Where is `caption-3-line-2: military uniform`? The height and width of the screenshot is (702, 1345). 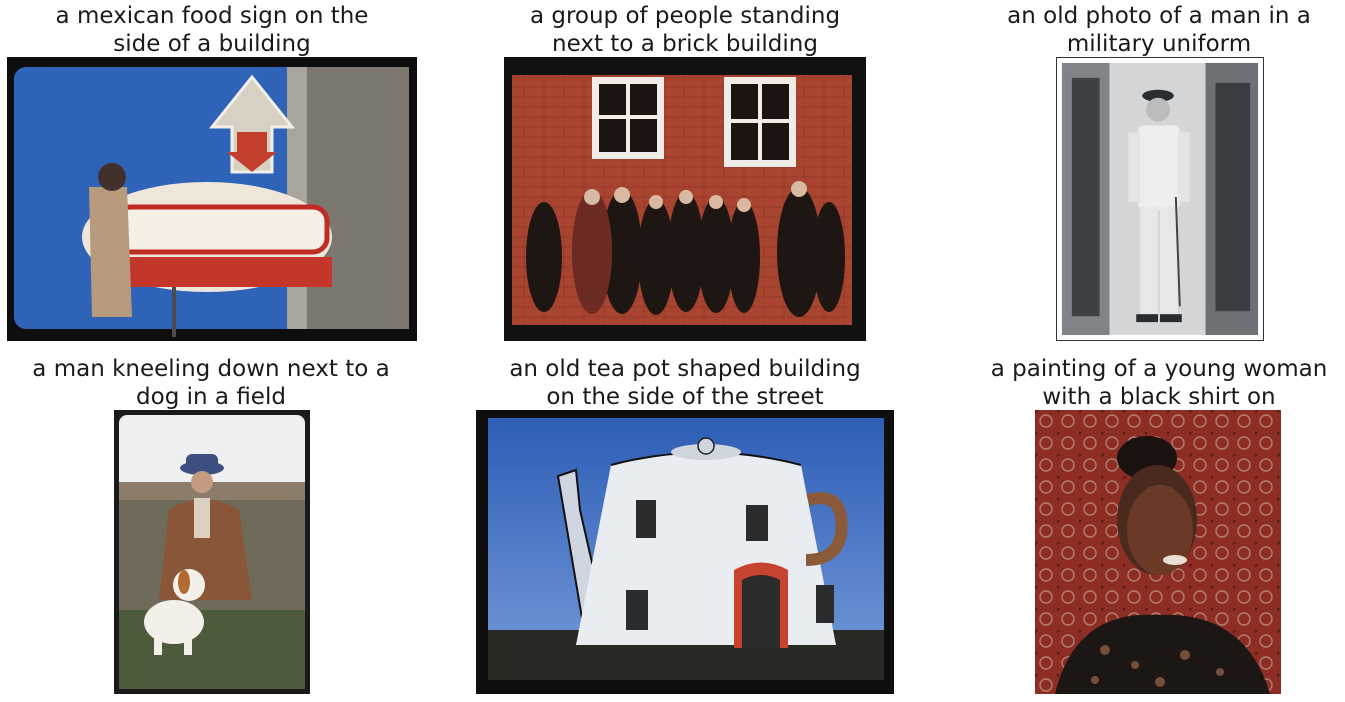 caption-3-line-2: military uniform is located at coordinates (1159, 44).